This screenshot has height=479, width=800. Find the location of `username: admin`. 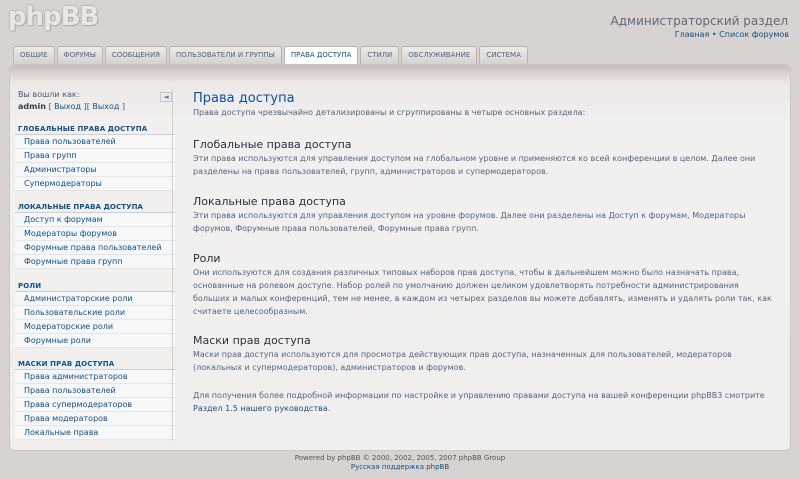

username: admin is located at coordinates (32, 106).